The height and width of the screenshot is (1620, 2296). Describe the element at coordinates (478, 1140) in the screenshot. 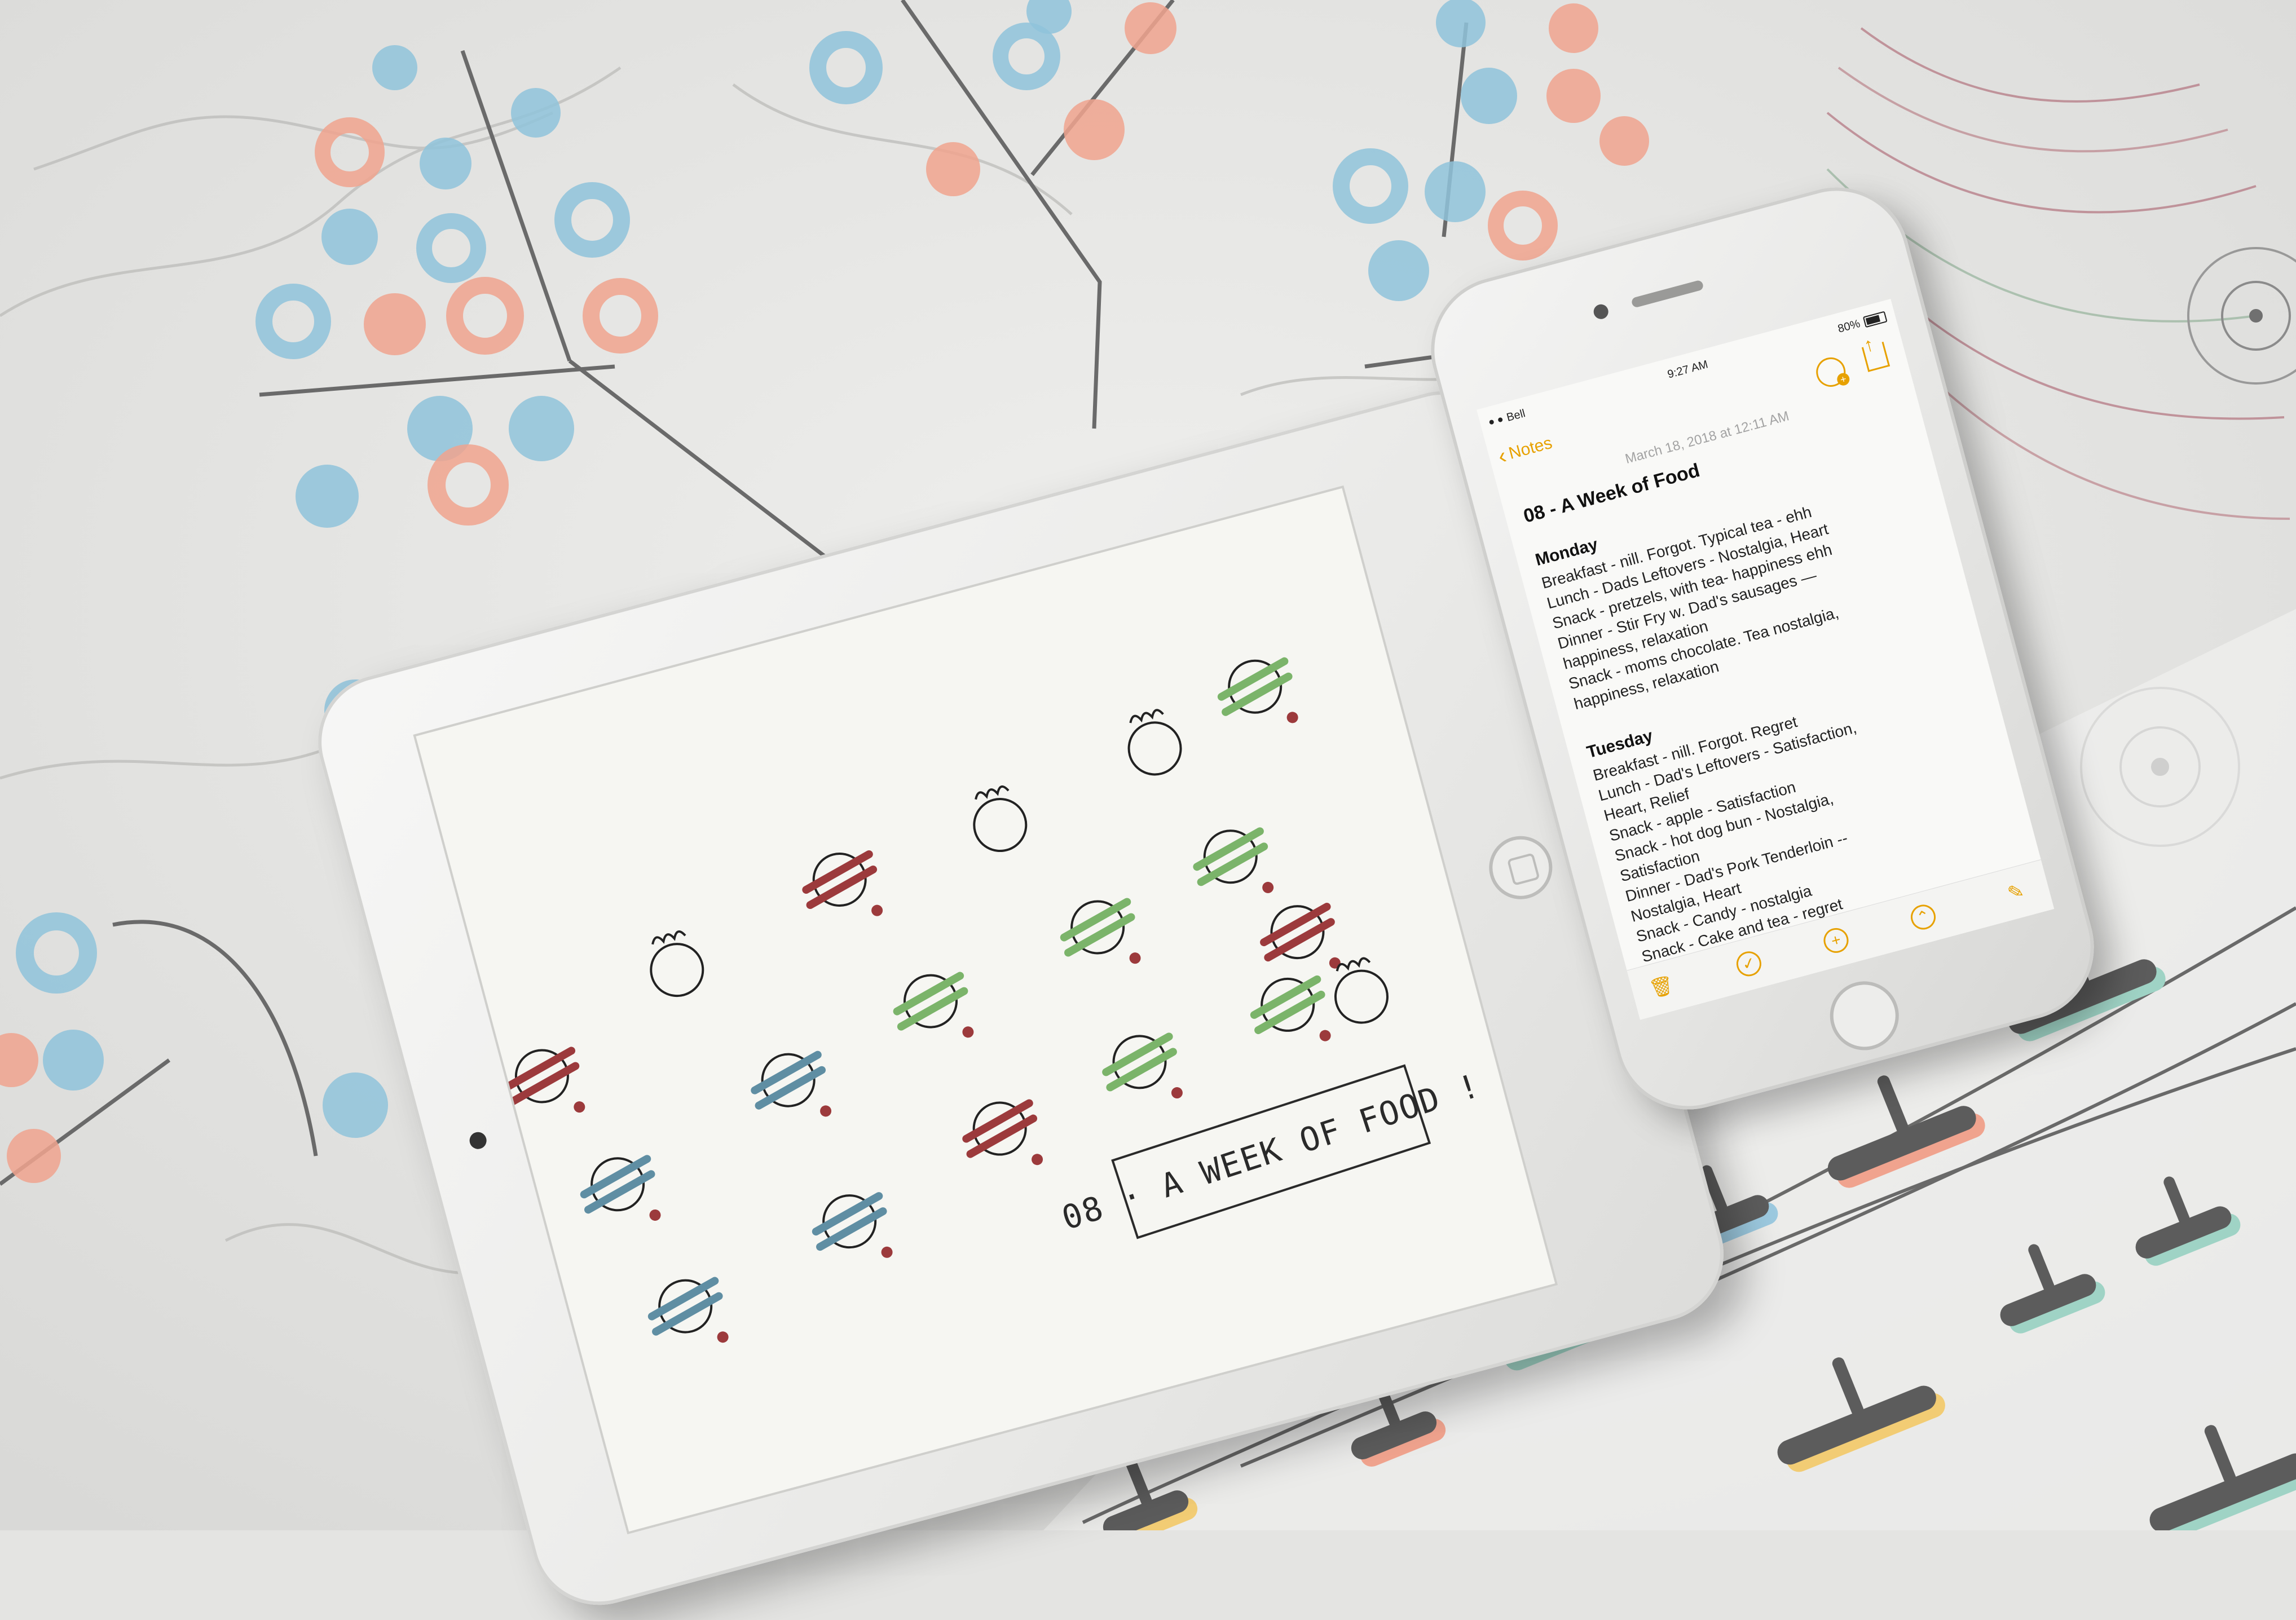

I see `ipad-camera` at that location.